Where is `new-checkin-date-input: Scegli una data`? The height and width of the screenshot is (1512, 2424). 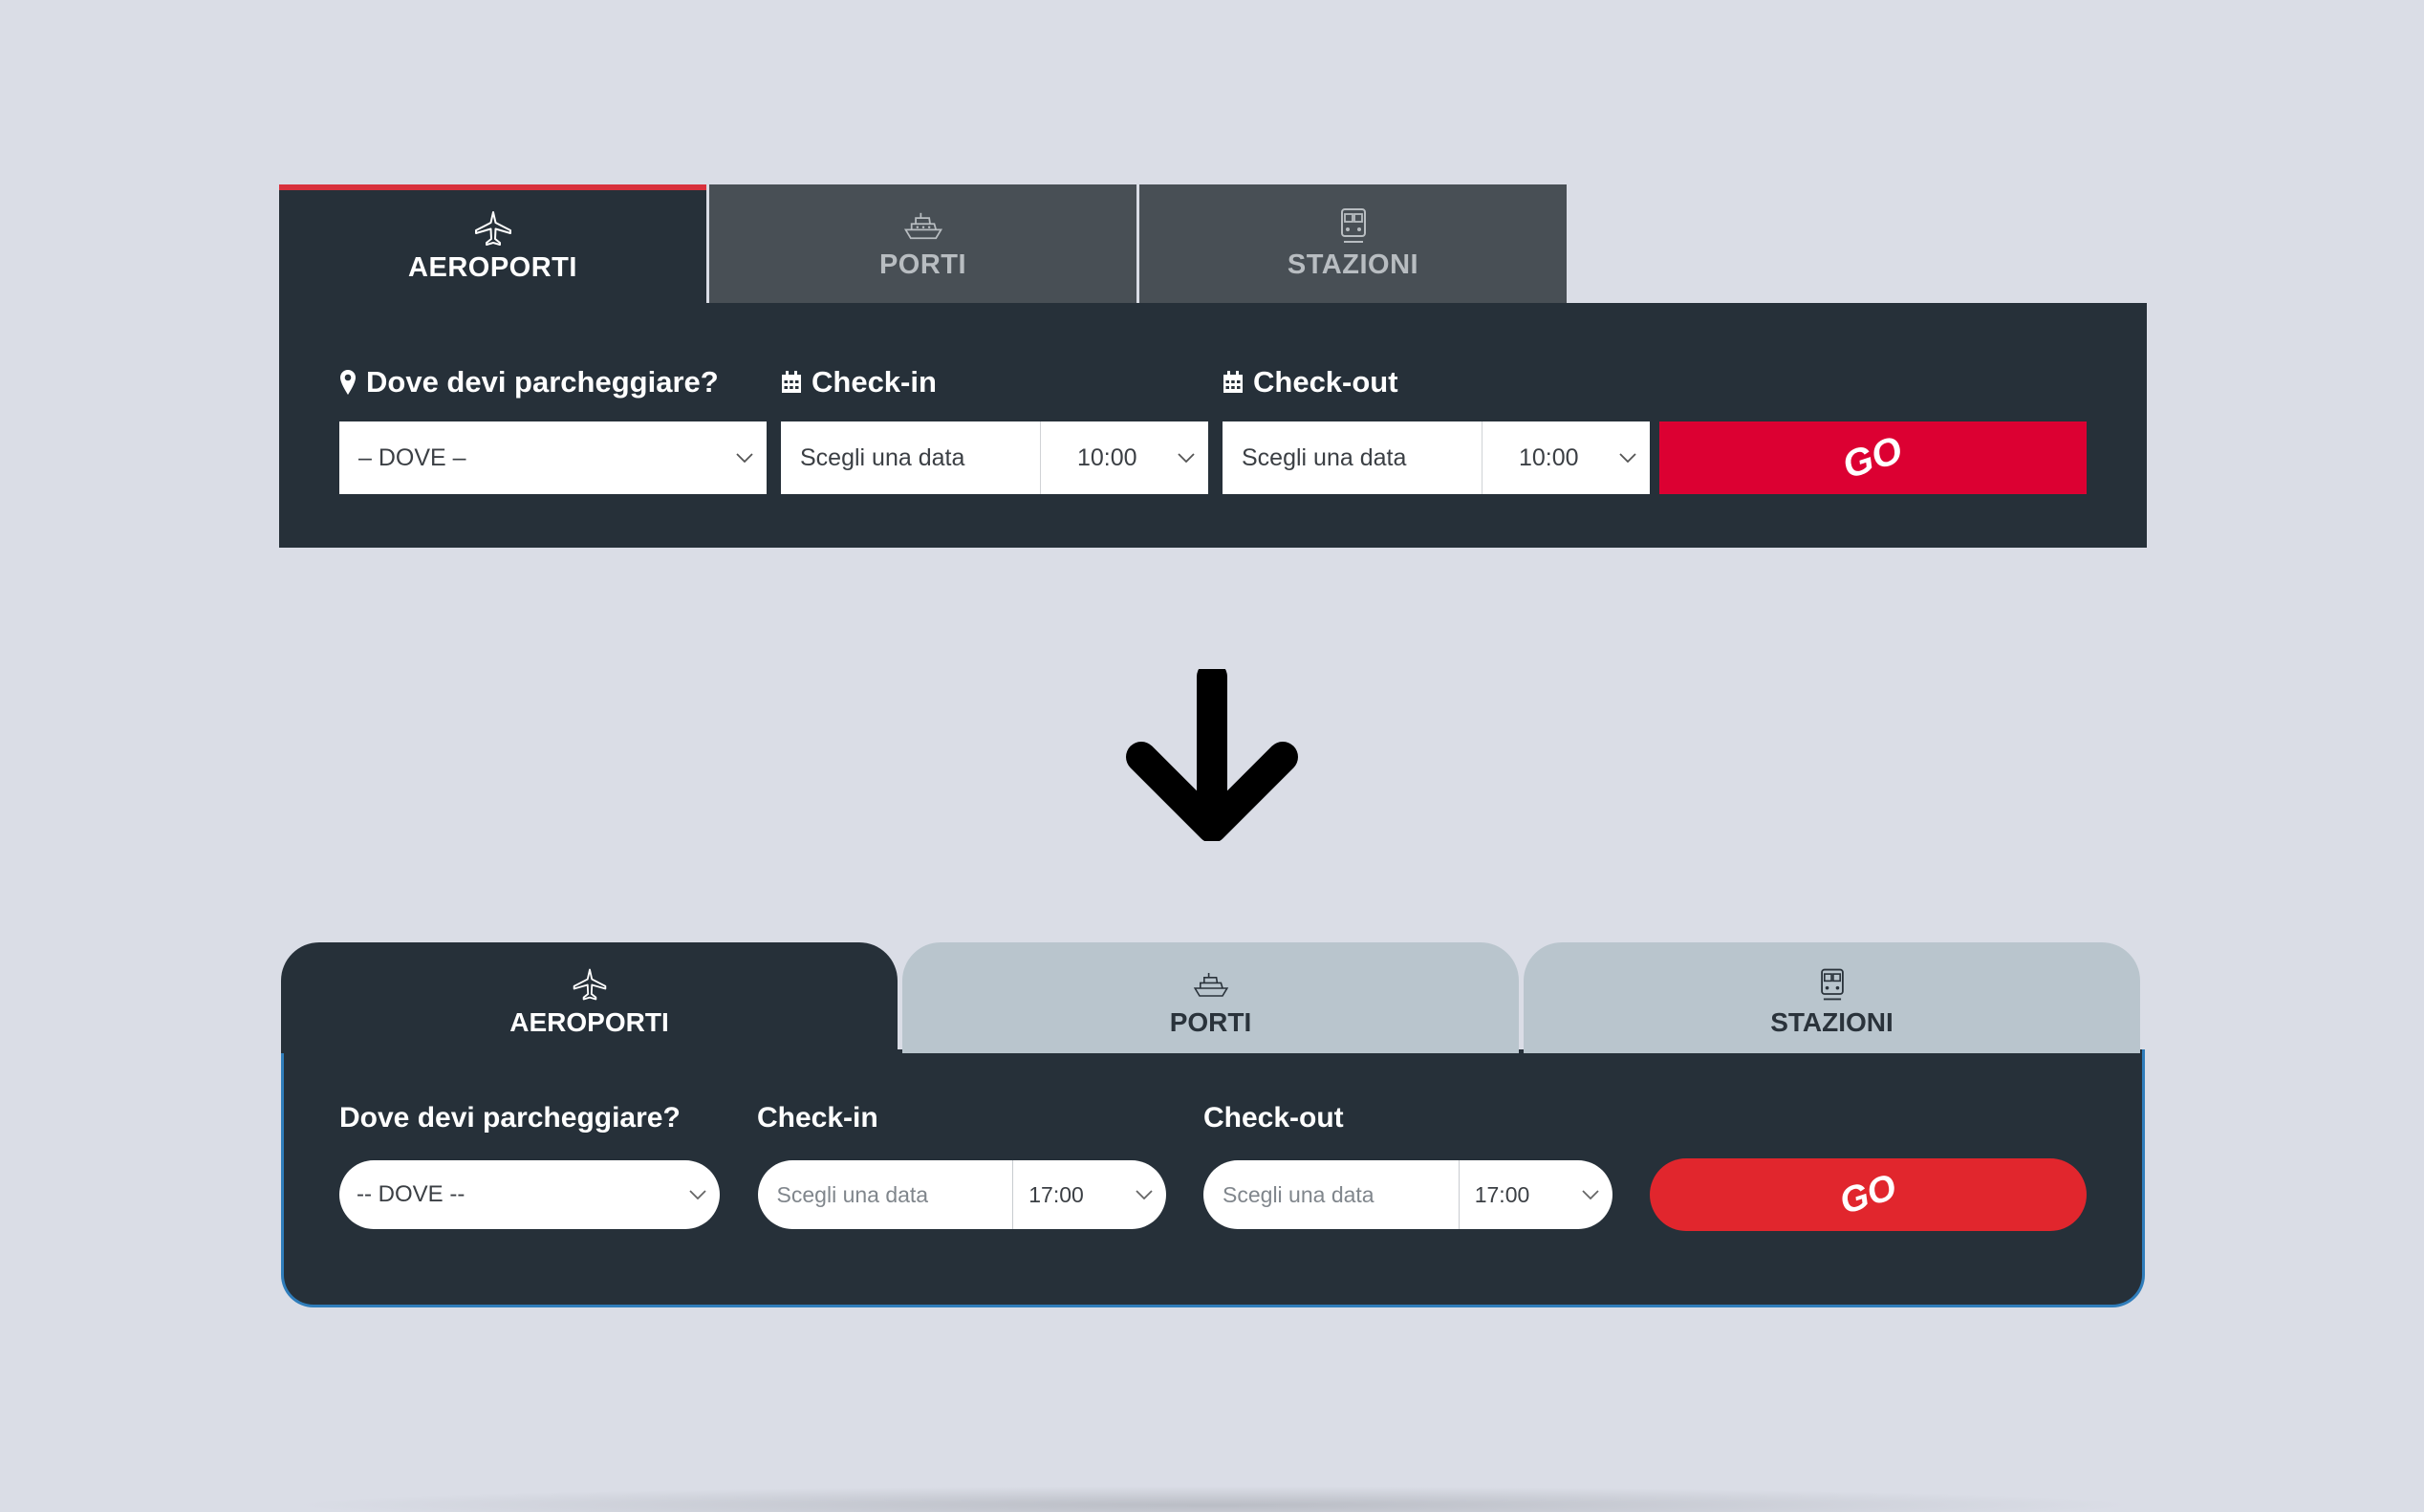
new-checkin-date-input: Scegli una data is located at coordinates (886, 1194).